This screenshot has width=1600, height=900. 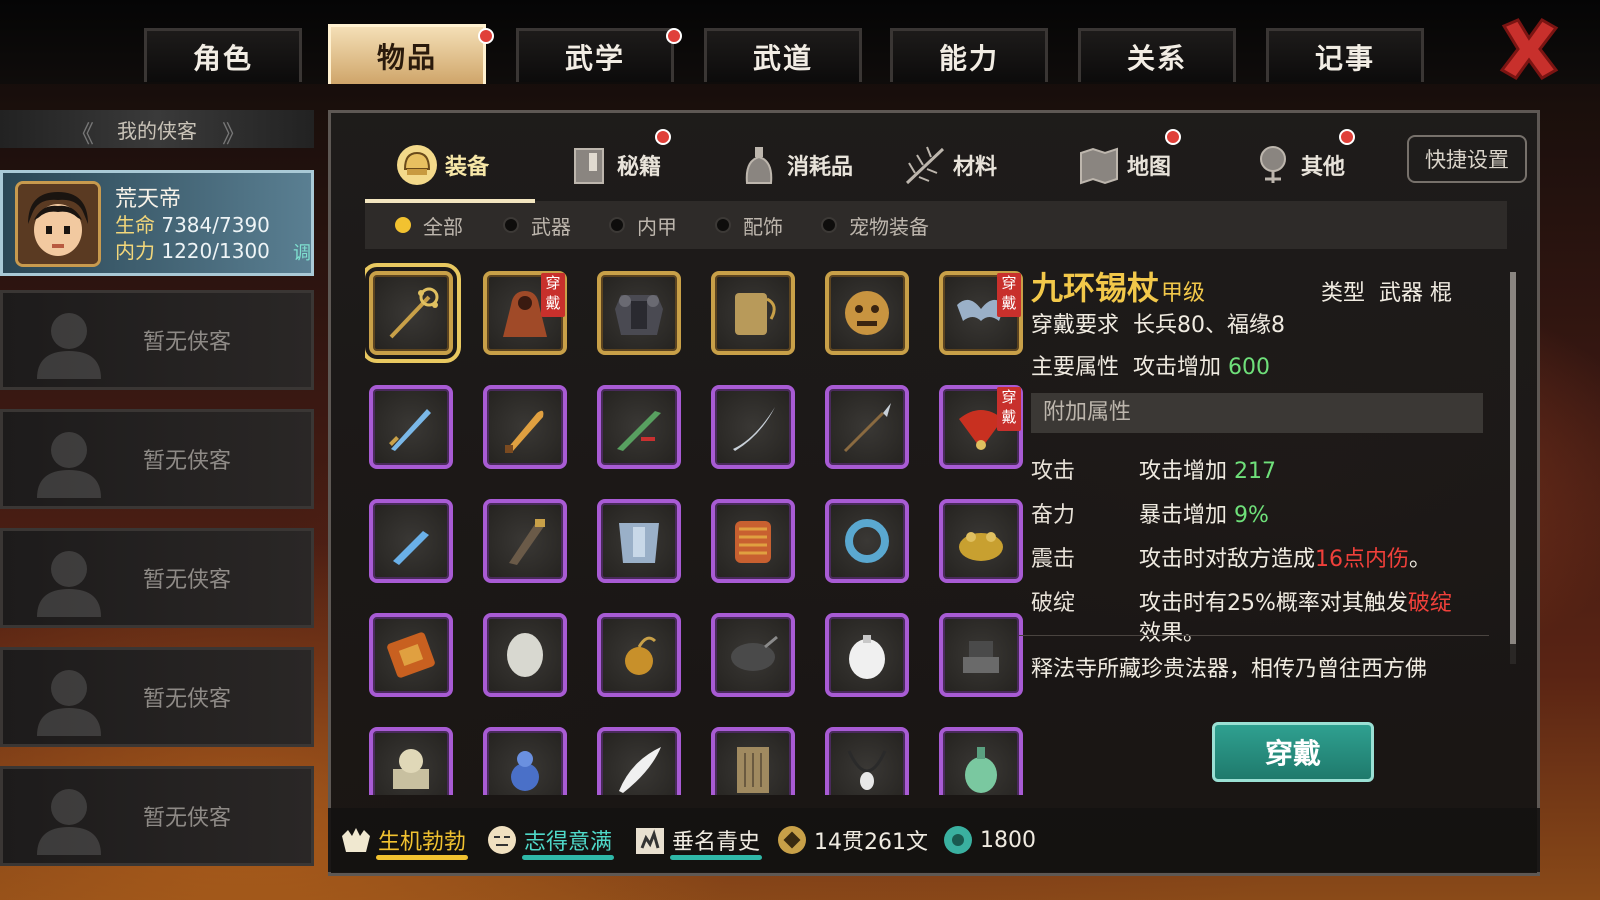 I want to click on tab-2: 武学, so click(x=595, y=55).